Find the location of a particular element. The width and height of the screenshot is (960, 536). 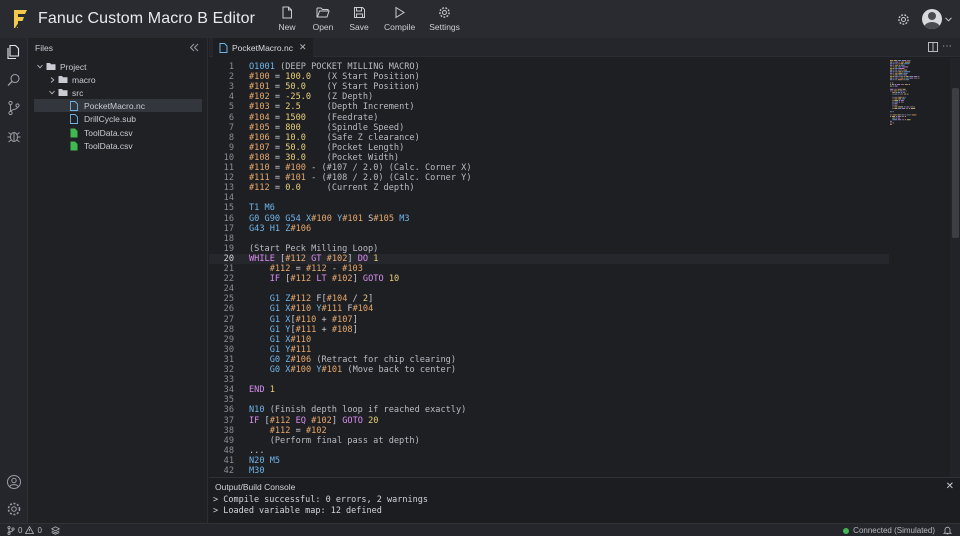

app-title: Fanuc Custom Macro B Editor is located at coordinates (146, 18).